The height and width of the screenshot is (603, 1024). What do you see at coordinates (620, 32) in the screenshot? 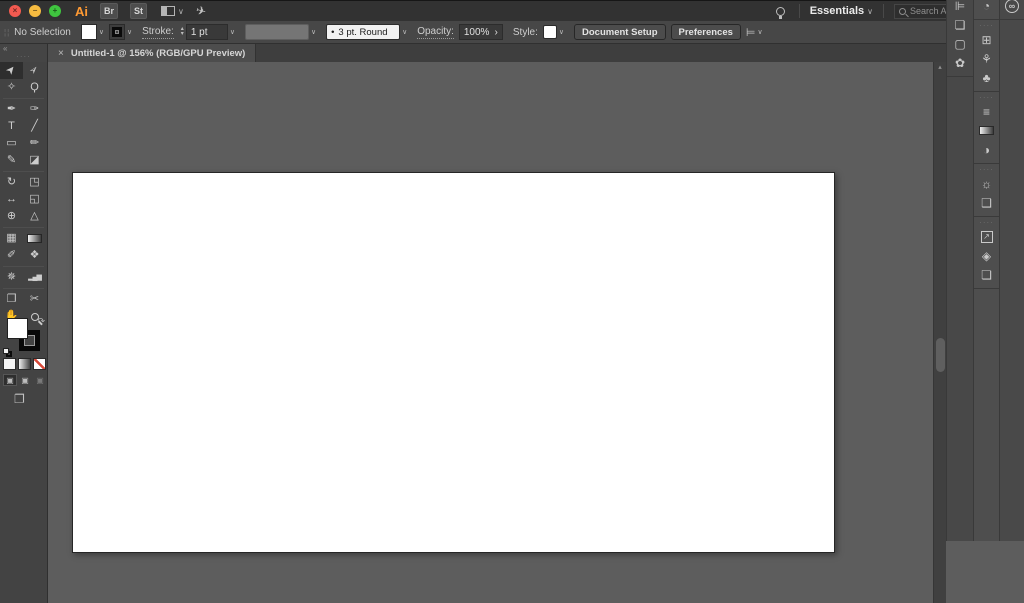
I see `document-setup-button: Document Setup` at bounding box center [620, 32].